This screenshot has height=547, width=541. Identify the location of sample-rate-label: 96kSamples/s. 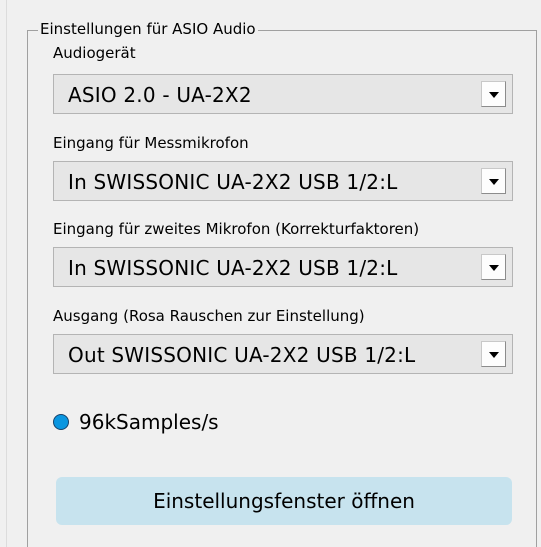
(149, 422).